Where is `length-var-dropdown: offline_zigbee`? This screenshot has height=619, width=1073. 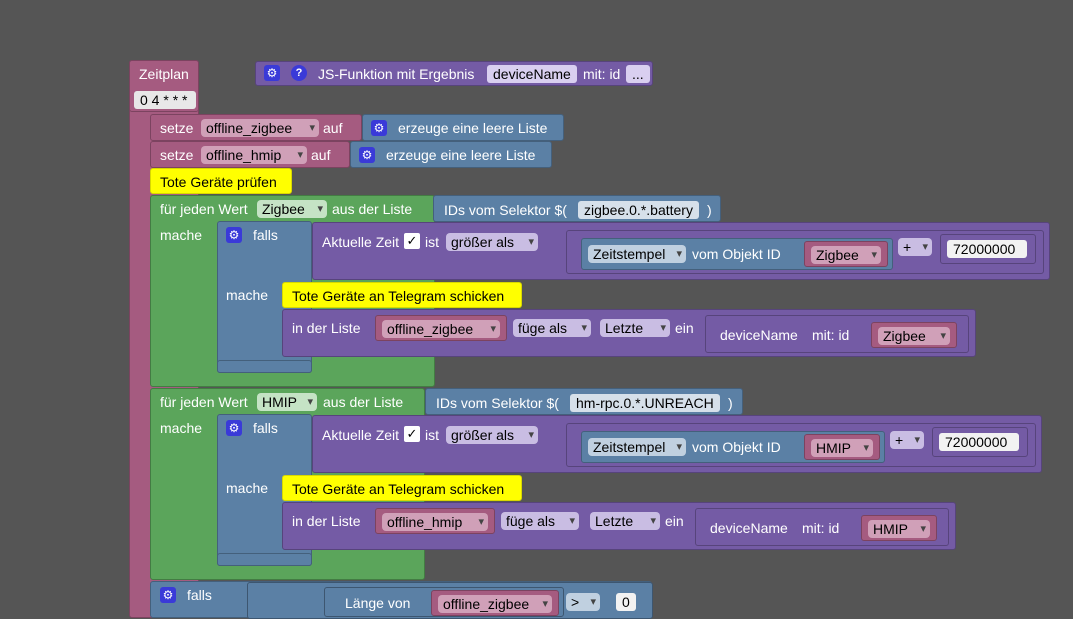 length-var-dropdown: offline_zigbee is located at coordinates (495, 604).